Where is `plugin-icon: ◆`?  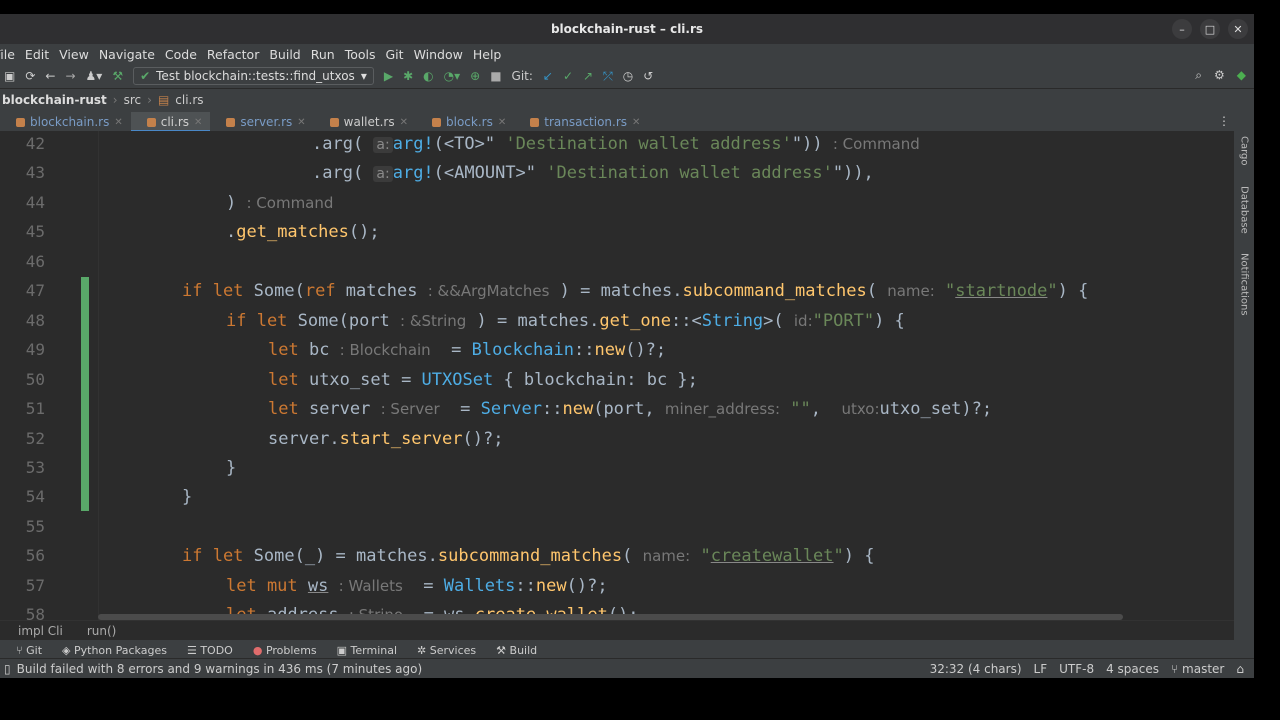 plugin-icon: ◆ is located at coordinates (1241, 75).